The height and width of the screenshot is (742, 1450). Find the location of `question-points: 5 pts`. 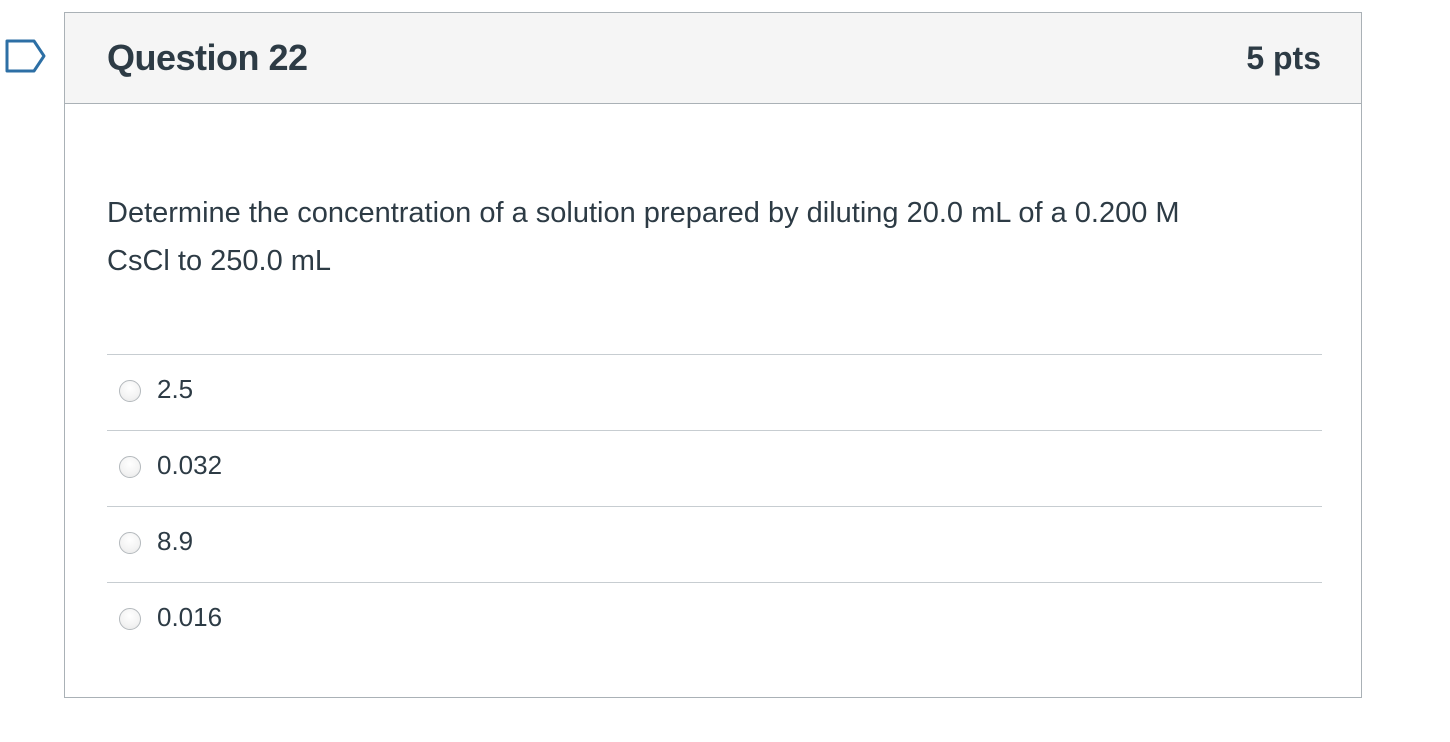

question-points: 5 pts is located at coordinates (1283, 58).